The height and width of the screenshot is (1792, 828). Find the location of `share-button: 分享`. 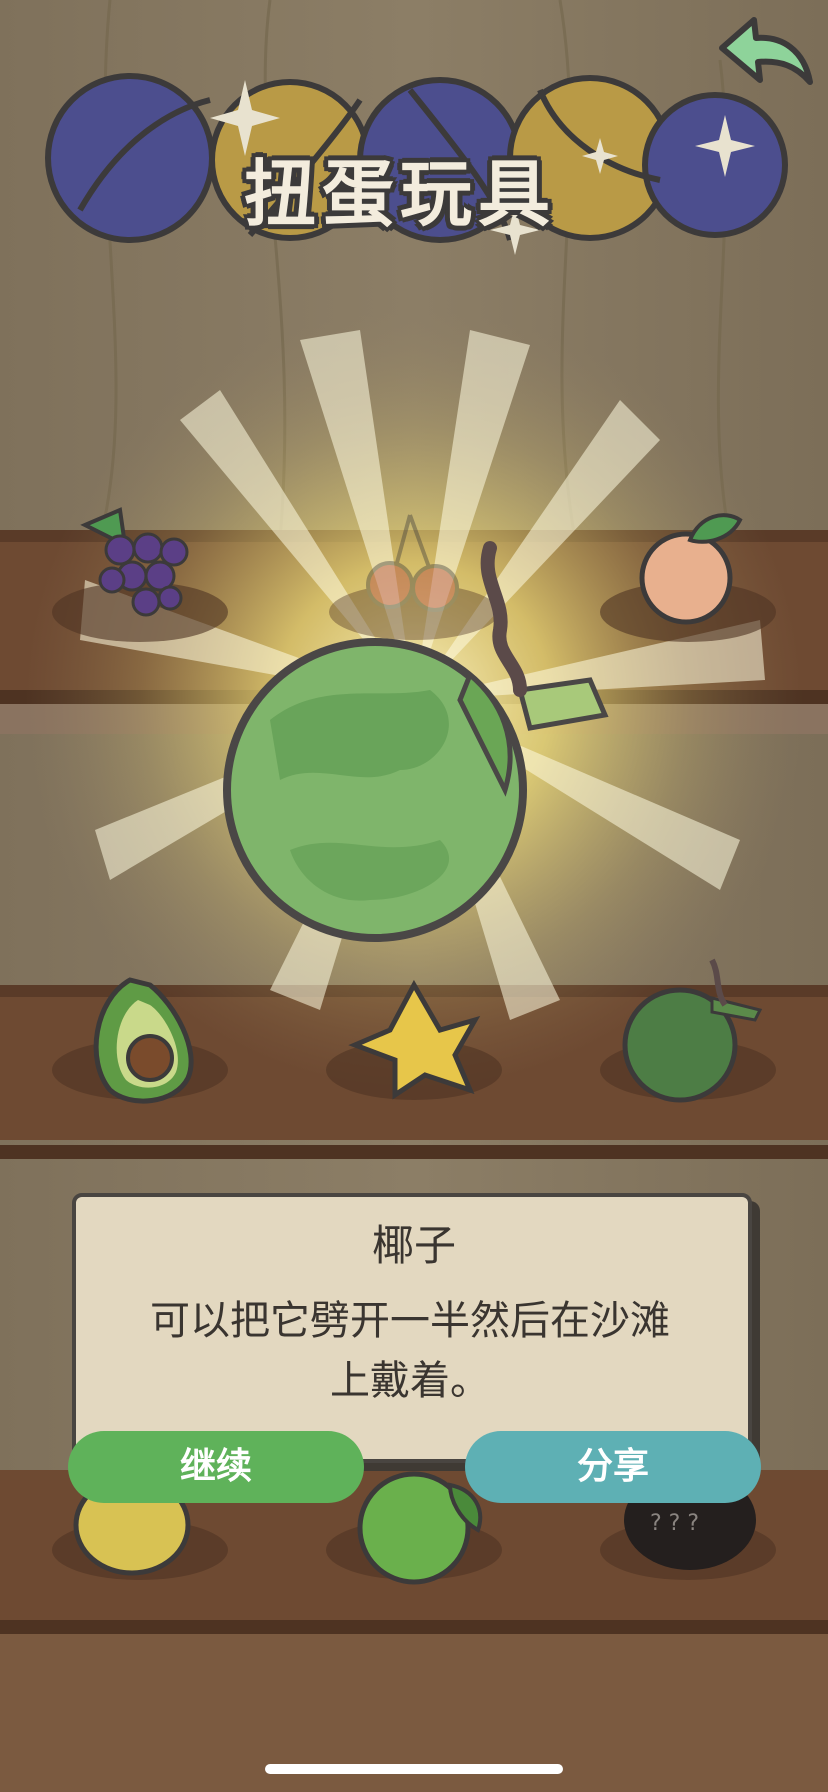

share-button: 分享 is located at coordinates (613, 1467).